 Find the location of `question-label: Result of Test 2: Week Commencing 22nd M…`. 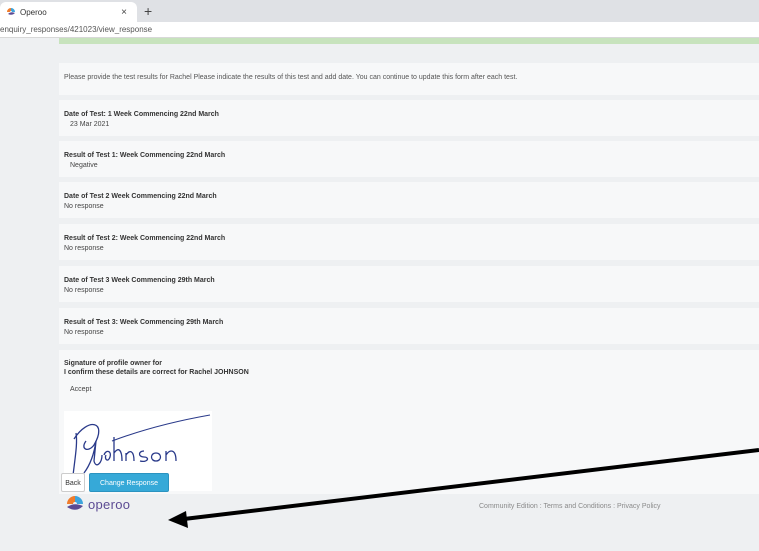

question-label: Result of Test 2: Week Commencing 22nd M… is located at coordinates (145, 238).